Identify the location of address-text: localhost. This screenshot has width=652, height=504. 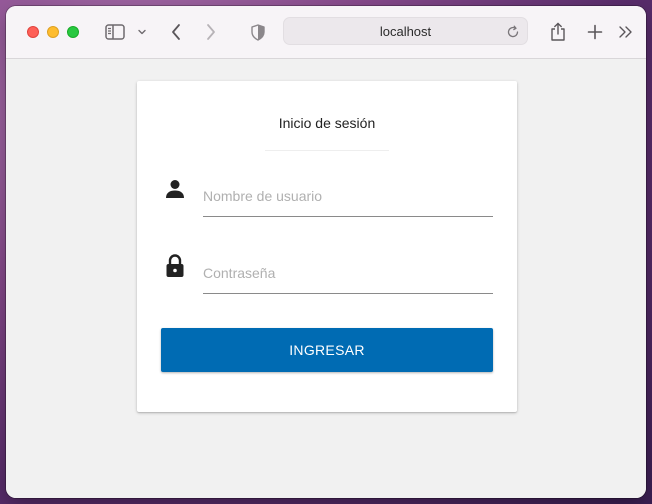
(405, 31).